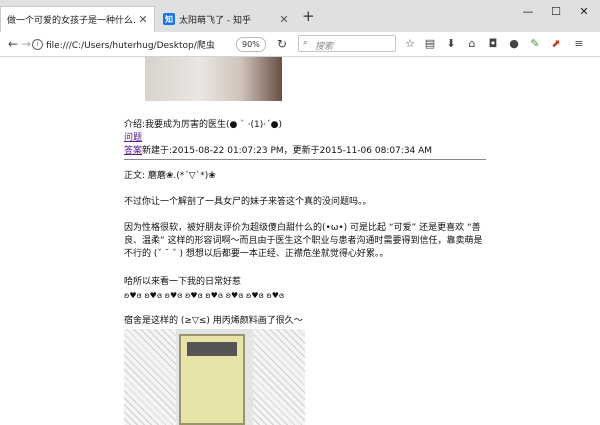 The image size is (600, 425). What do you see at coordinates (556, 12) in the screenshot?
I see `maximize-icon: ☐` at bounding box center [556, 12].